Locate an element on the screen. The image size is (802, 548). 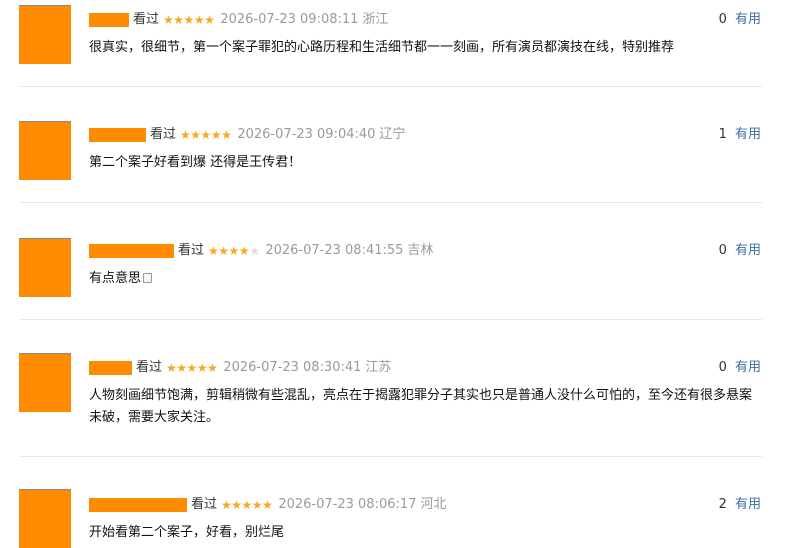
comment-text: 第二个案子好看到爆 还得是王传君！ is located at coordinates (429, 163).